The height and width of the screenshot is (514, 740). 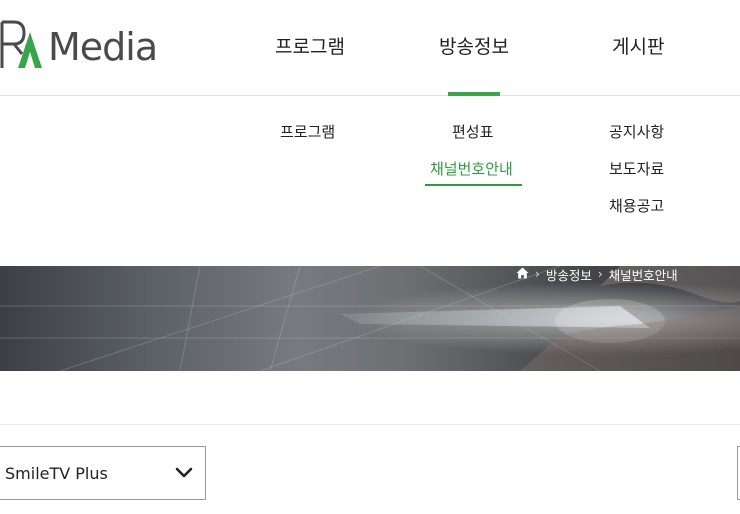 I want to click on nav-program: 프로그램, so click(x=310, y=45).